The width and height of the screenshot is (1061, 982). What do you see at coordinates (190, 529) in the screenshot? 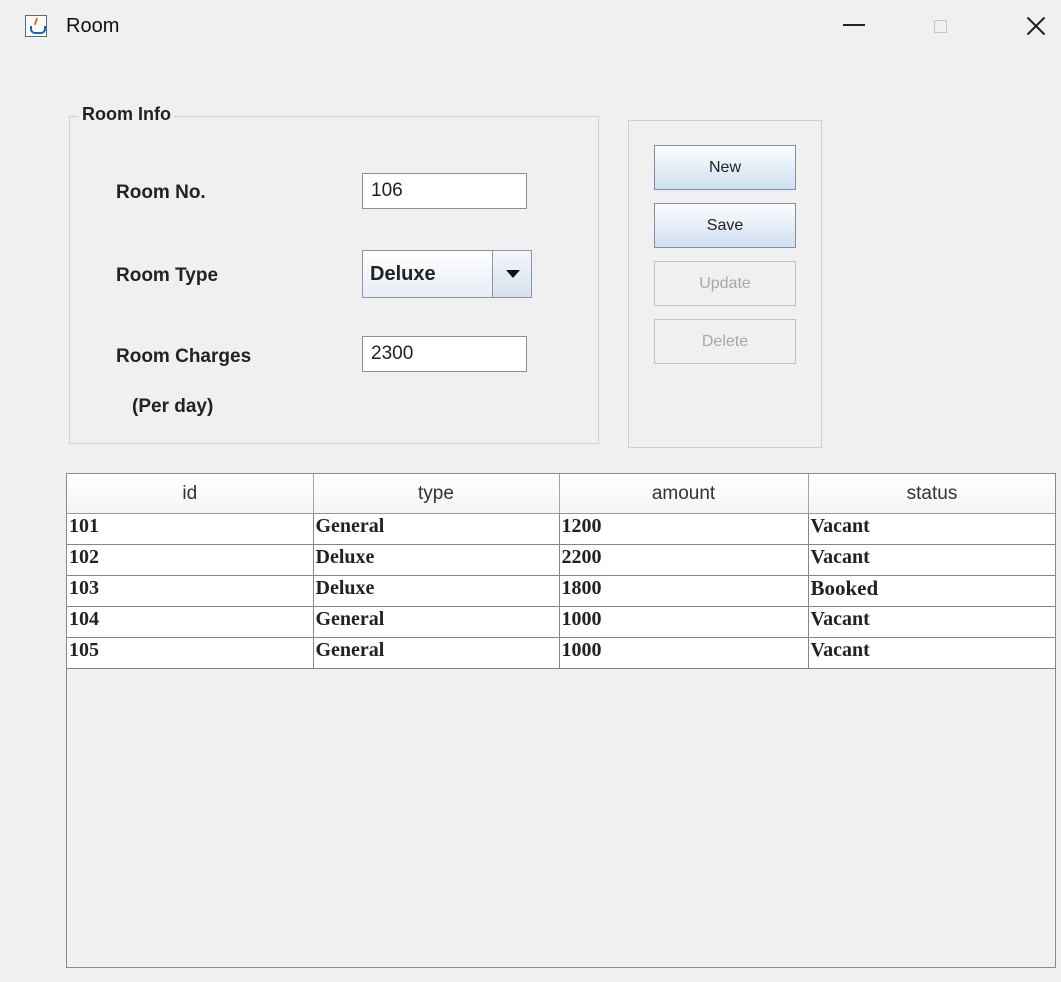
I see `cell-id: 101` at bounding box center [190, 529].